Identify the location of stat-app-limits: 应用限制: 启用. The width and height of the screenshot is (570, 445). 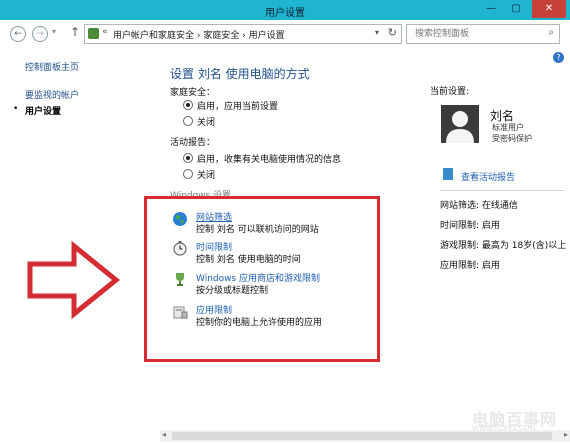
(470, 266).